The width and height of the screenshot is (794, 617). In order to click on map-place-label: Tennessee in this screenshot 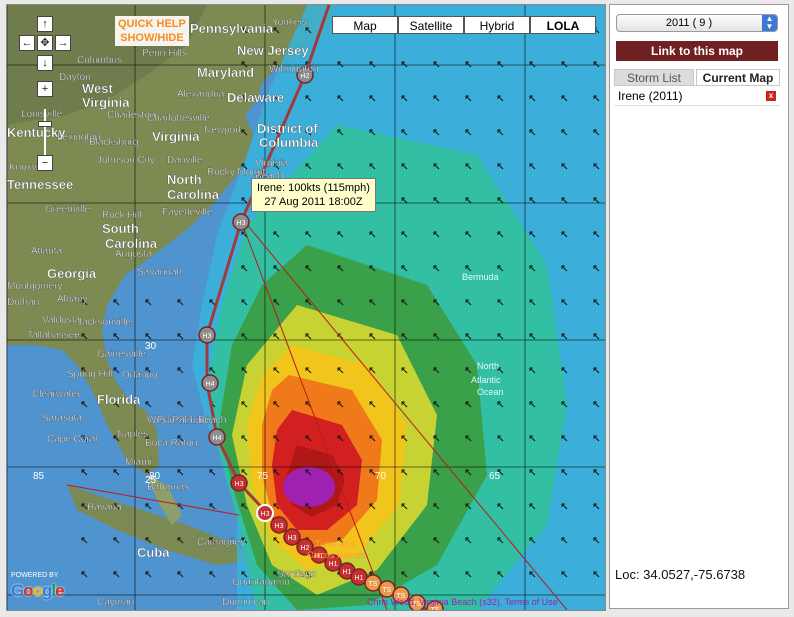, I will do `click(40, 184)`.